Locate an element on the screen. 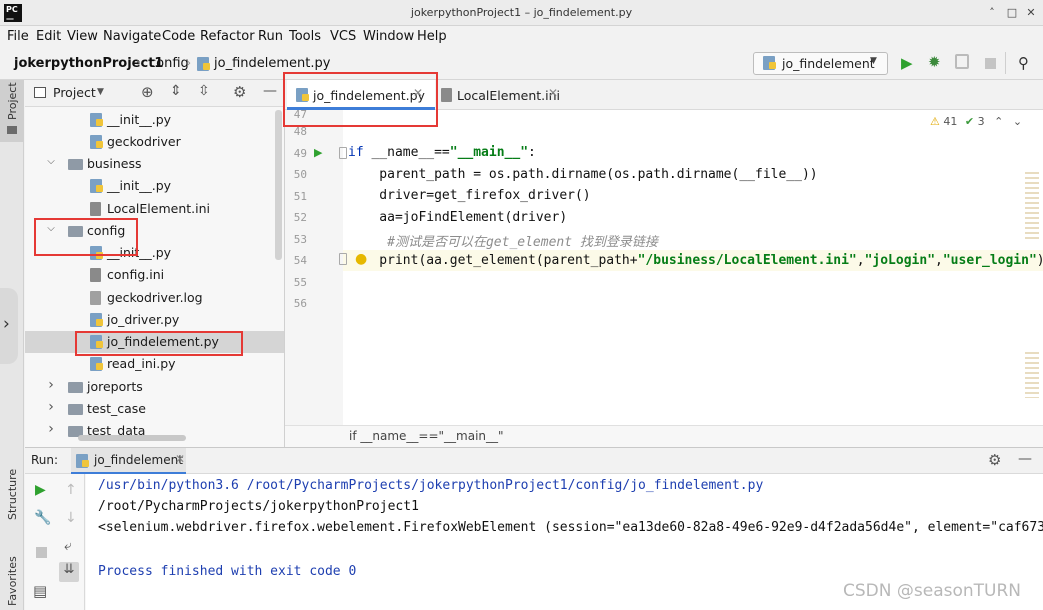  run-label: Run: is located at coordinates (45, 460).